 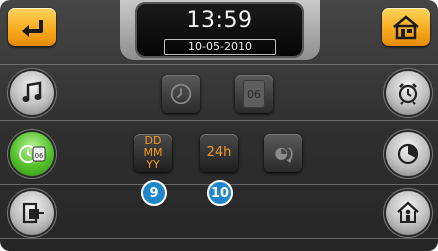 I want to click on clock-sync-icon, so click(x=284, y=155).